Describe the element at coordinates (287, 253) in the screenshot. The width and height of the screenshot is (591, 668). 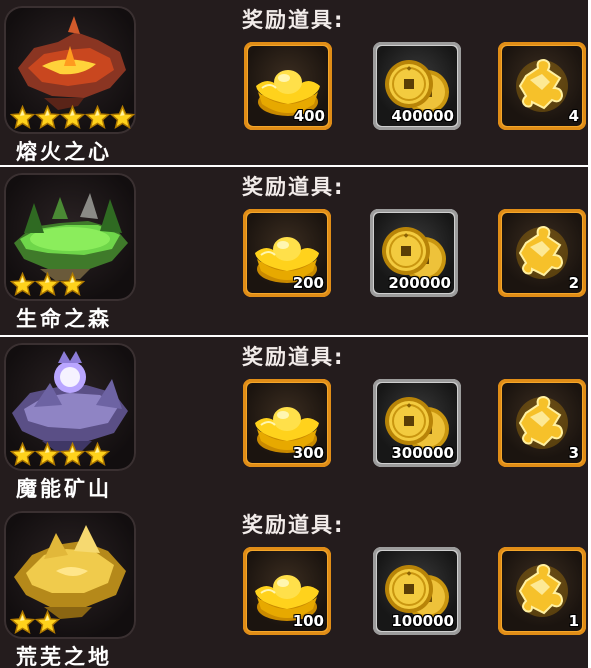
I see `reward-slot-ingot: 200` at that location.